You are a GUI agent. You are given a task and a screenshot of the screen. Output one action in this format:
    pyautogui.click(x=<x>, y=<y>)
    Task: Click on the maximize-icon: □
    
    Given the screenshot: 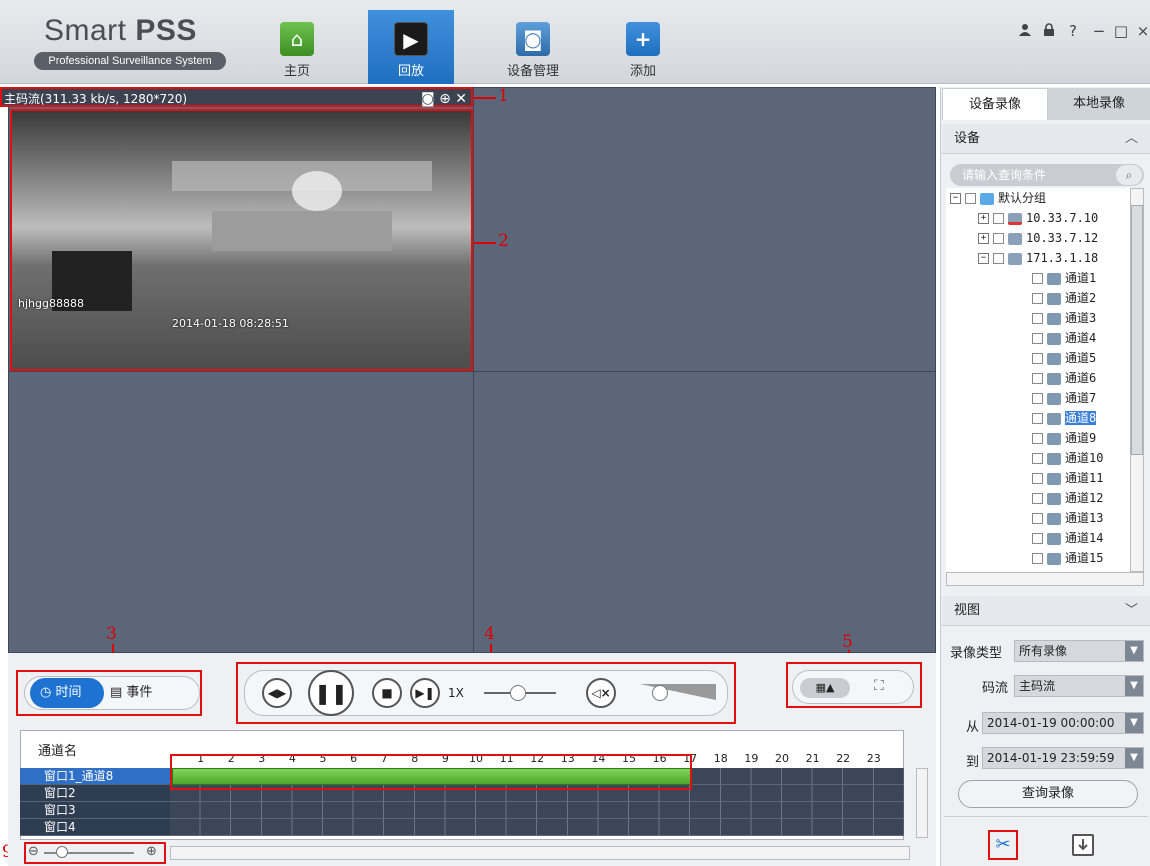 What is the action you would take?
    pyautogui.click(x=1121, y=31)
    